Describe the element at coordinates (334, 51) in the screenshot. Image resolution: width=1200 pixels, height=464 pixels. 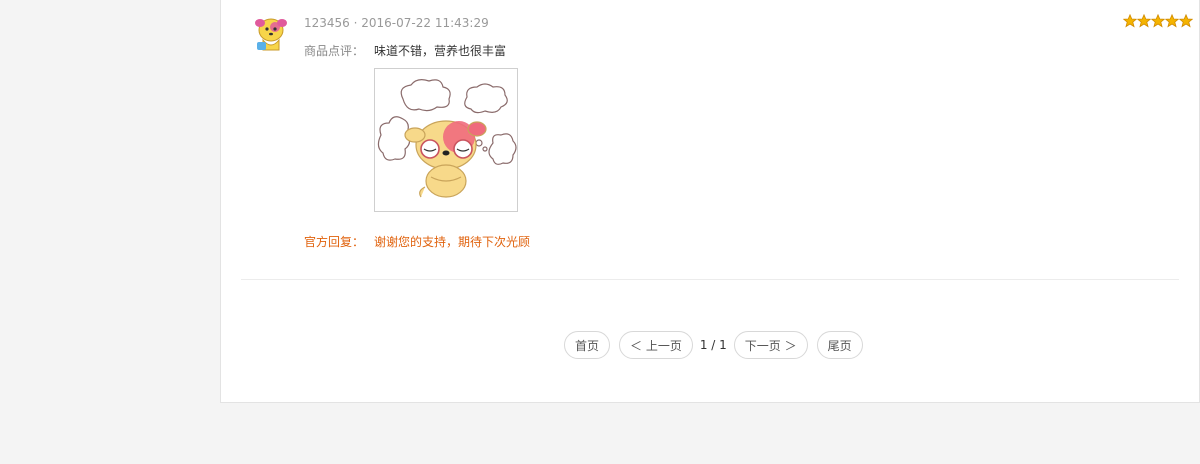
I see `comment-label: 商品点评：` at that location.